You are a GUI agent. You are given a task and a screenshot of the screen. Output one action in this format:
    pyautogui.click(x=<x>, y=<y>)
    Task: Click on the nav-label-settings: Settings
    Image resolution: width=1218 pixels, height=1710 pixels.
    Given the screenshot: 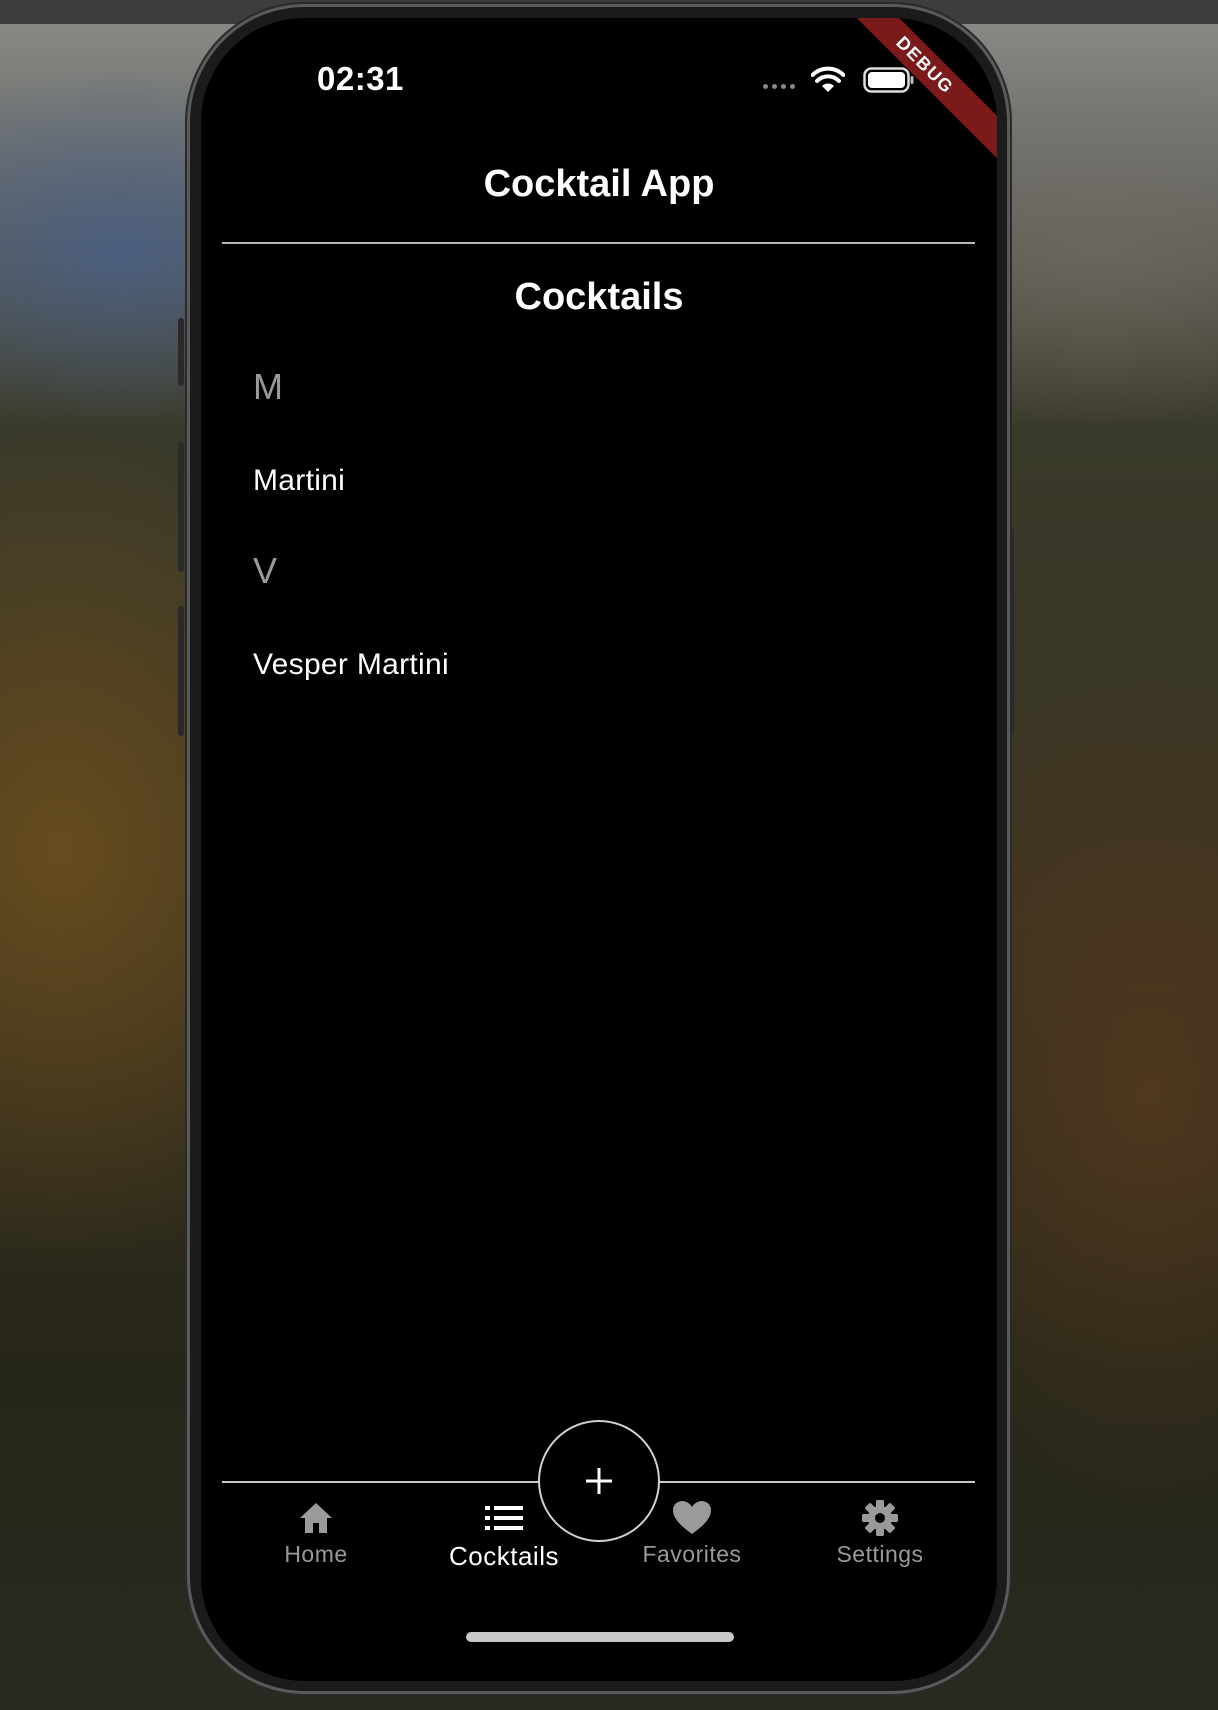 What is the action you would take?
    pyautogui.click(x=880, y=1554)
    